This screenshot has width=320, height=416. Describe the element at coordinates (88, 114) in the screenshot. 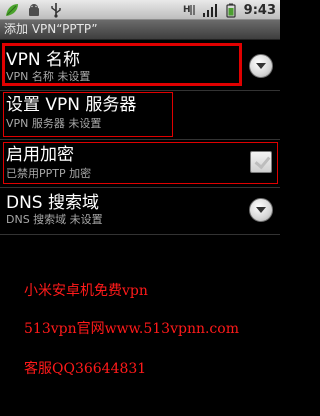

I see `highlight-box-vpn-server` at that location.